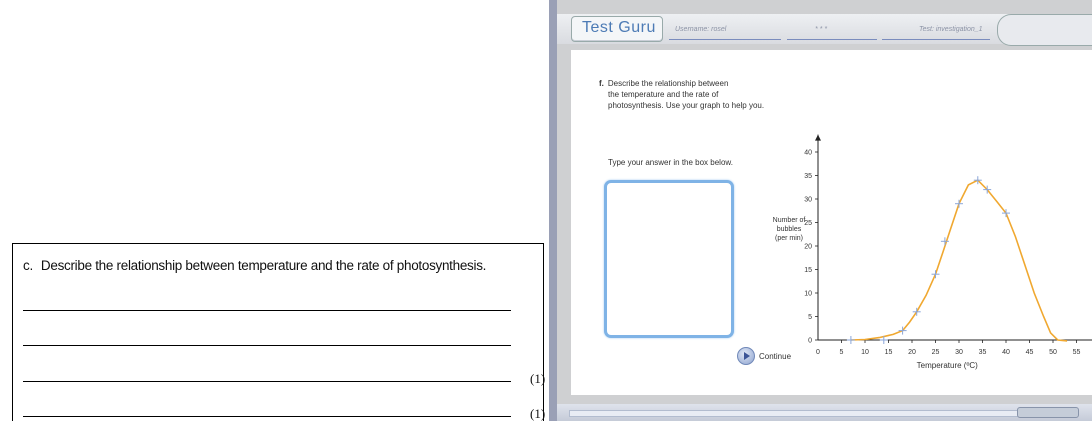 The height and width of the screenshot is (422, 1092). I want to click on x-tick-label: 55, so click(1077, 352).